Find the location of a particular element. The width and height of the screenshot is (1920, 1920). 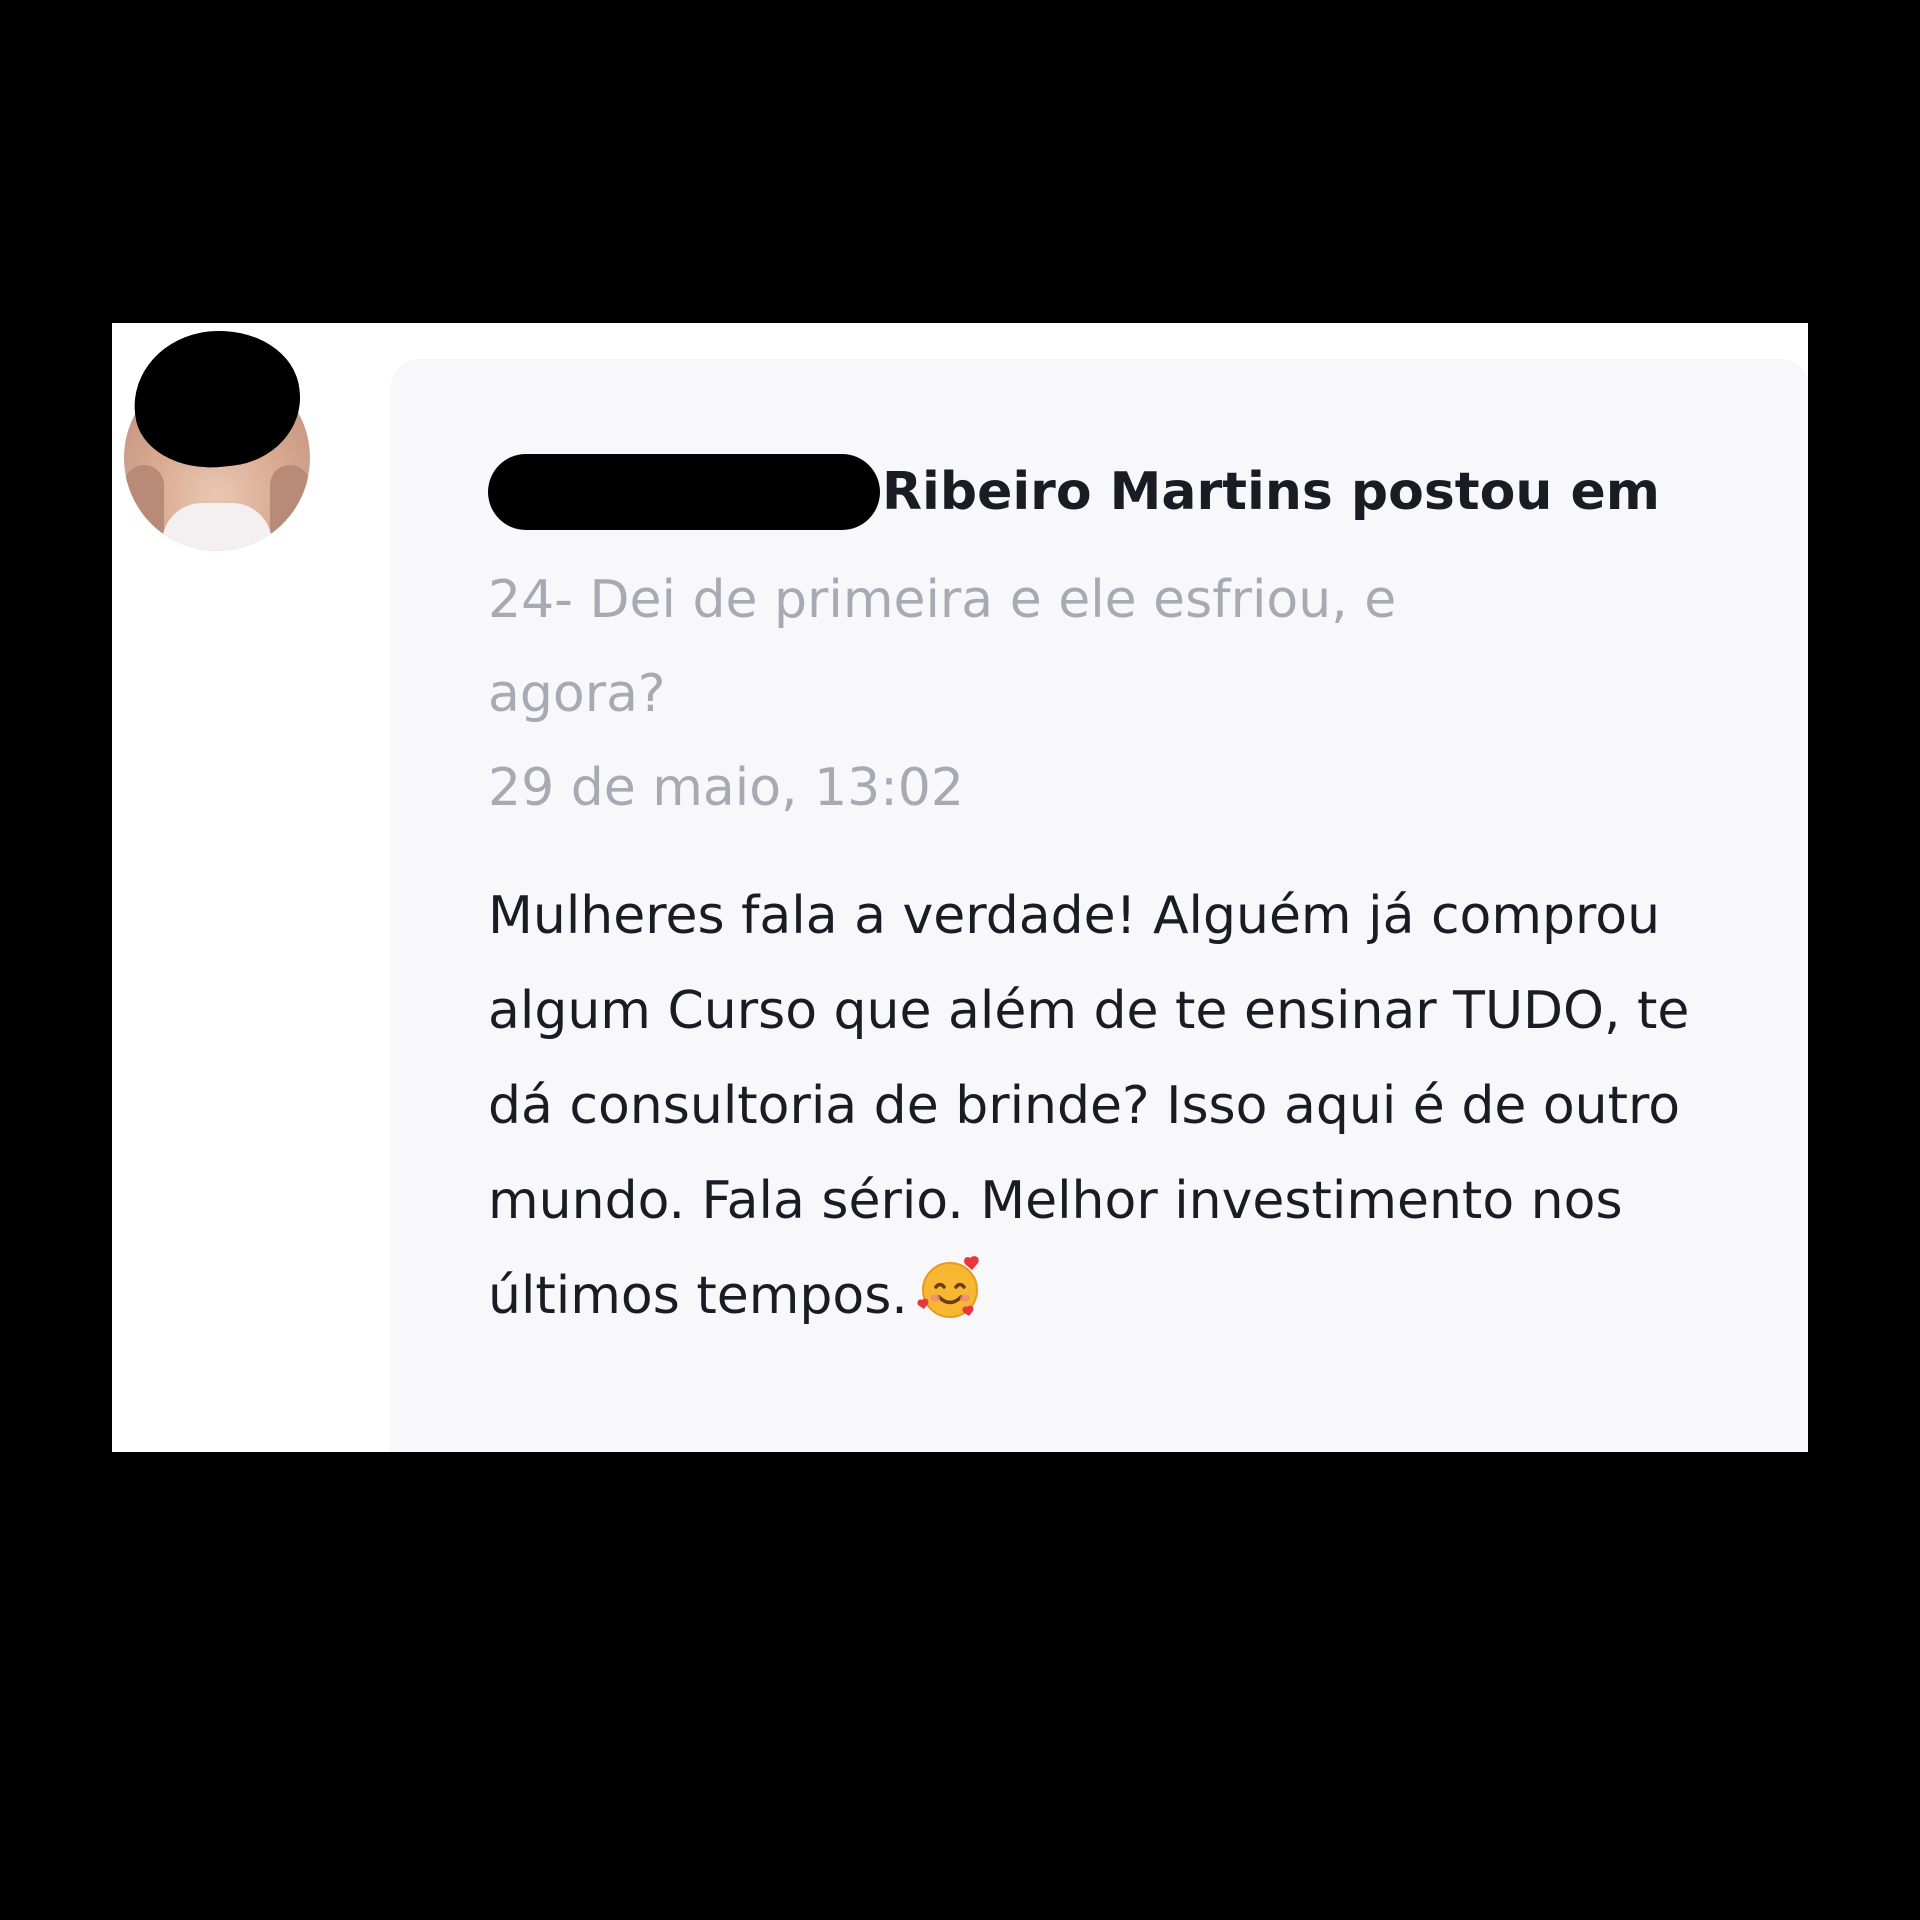

name-redaction is located at coordinates (684, 492).